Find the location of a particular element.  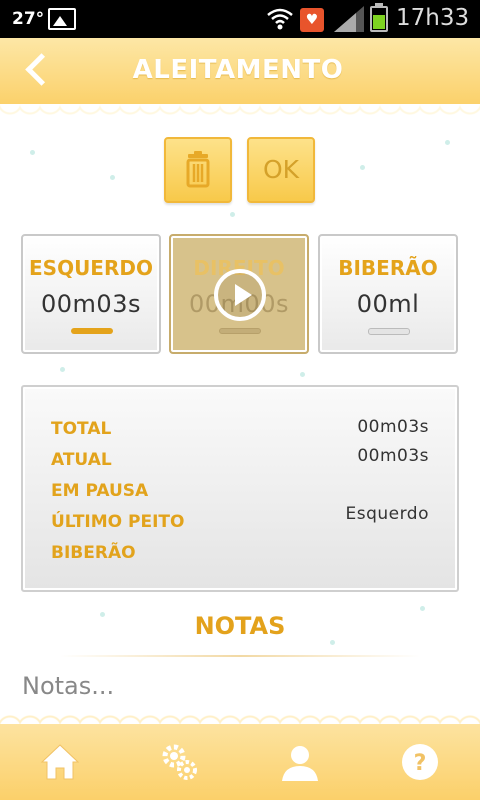

summary-value-total: 00m03s is located at coordinates (393, 427).